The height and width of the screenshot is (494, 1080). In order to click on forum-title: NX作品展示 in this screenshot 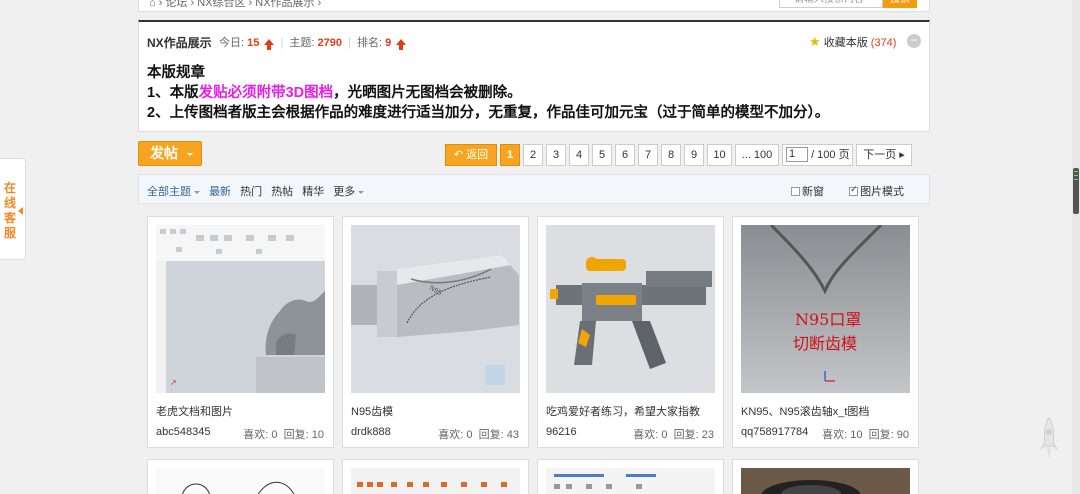, I will do `click(179, 43)`.